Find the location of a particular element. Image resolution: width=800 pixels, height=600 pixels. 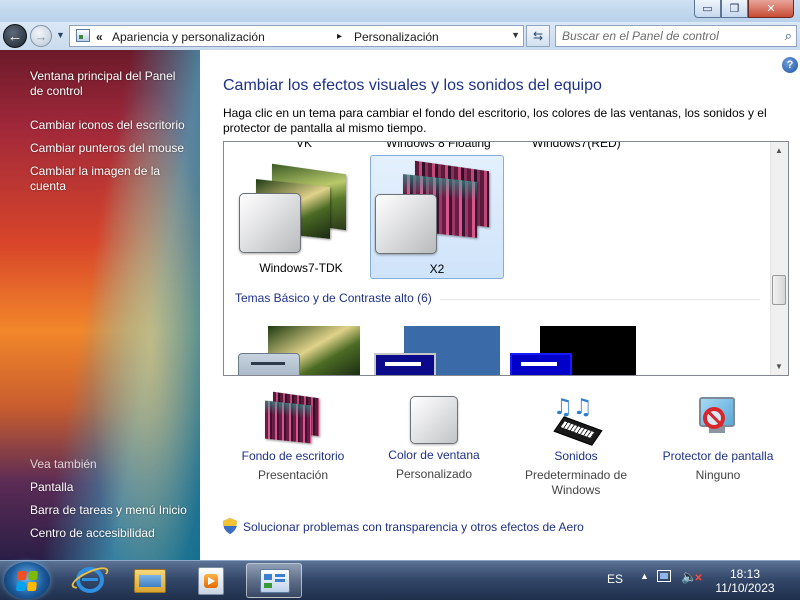

refresh-button: ⇆ is located at coordinates (538, 36).